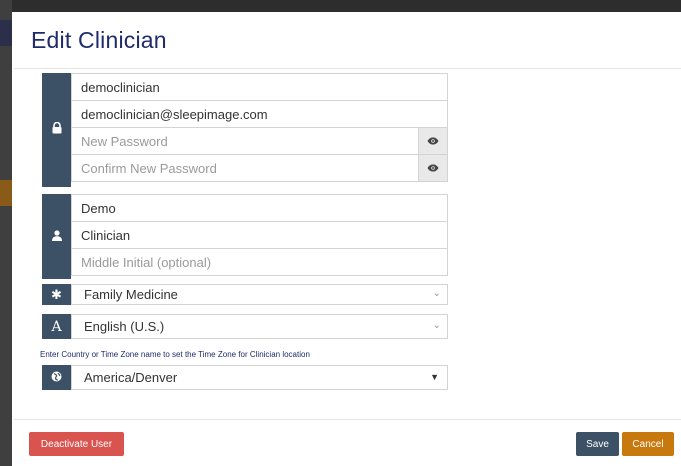  I want to click on email-field: democlinician@sleepimage.com, so click(259, 114).